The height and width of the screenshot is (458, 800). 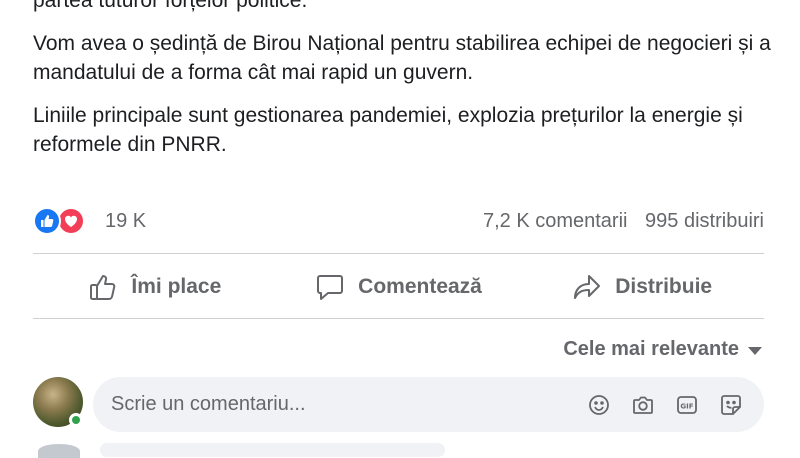 I want to click on sticker-icon, so click(x=731, y=405).